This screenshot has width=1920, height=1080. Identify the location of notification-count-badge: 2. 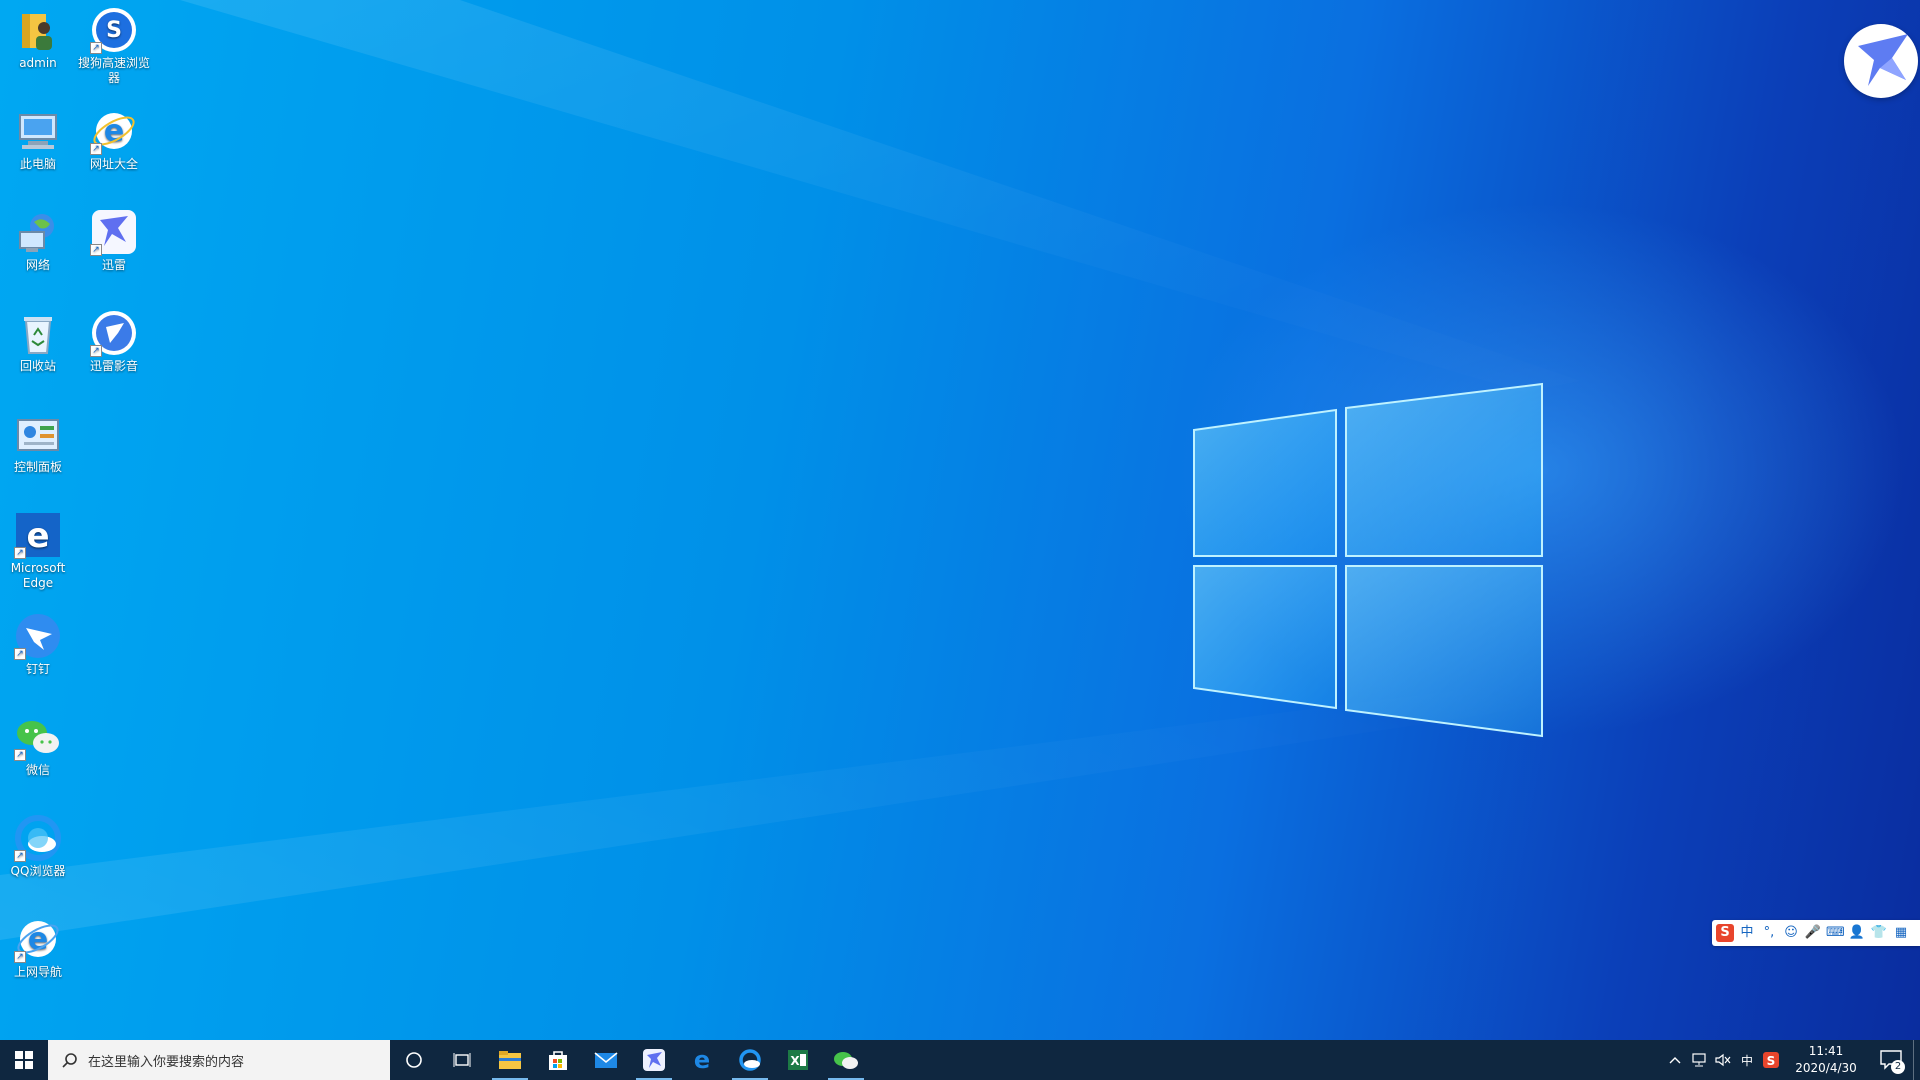
(1898, 1067).